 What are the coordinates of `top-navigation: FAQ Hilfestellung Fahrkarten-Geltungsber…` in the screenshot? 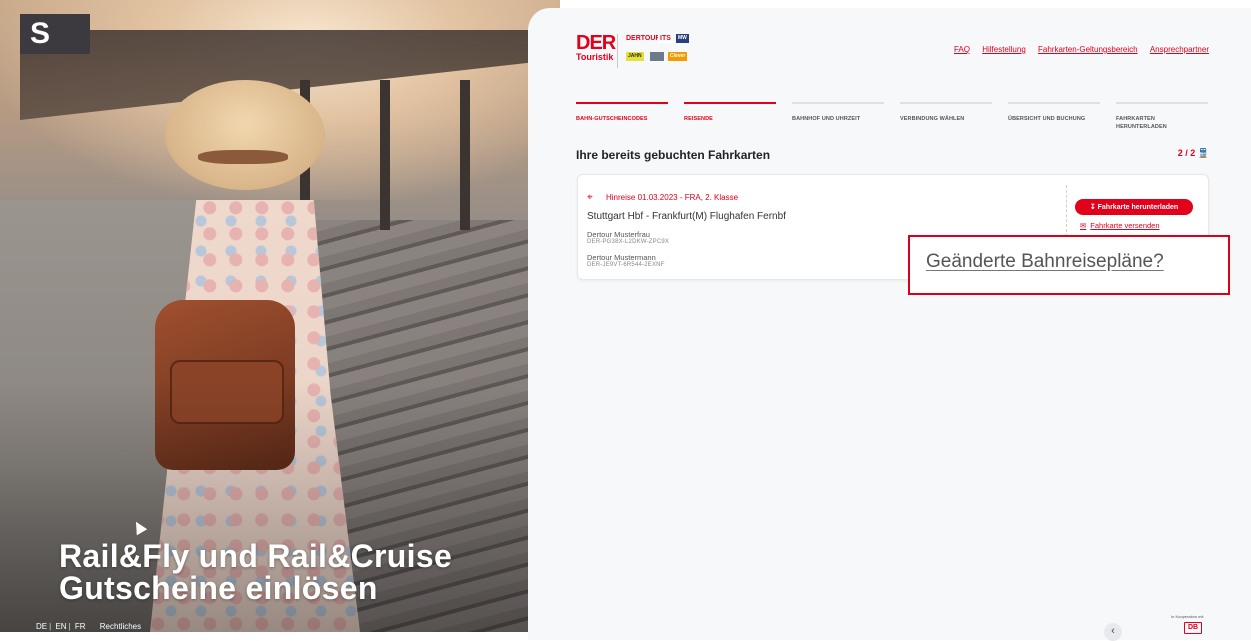 It's located at (1076, 49).